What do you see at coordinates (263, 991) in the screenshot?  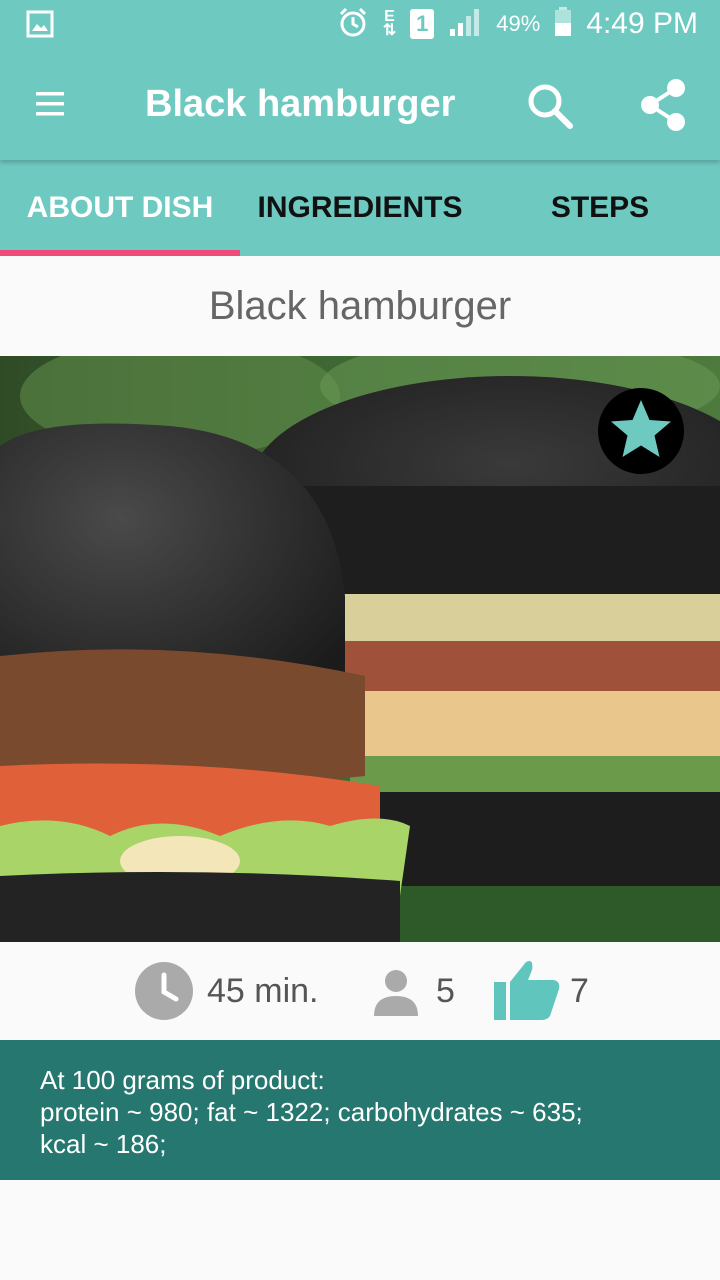 I see `cooking-time: 45 min.` at bounding box center [263, 991].